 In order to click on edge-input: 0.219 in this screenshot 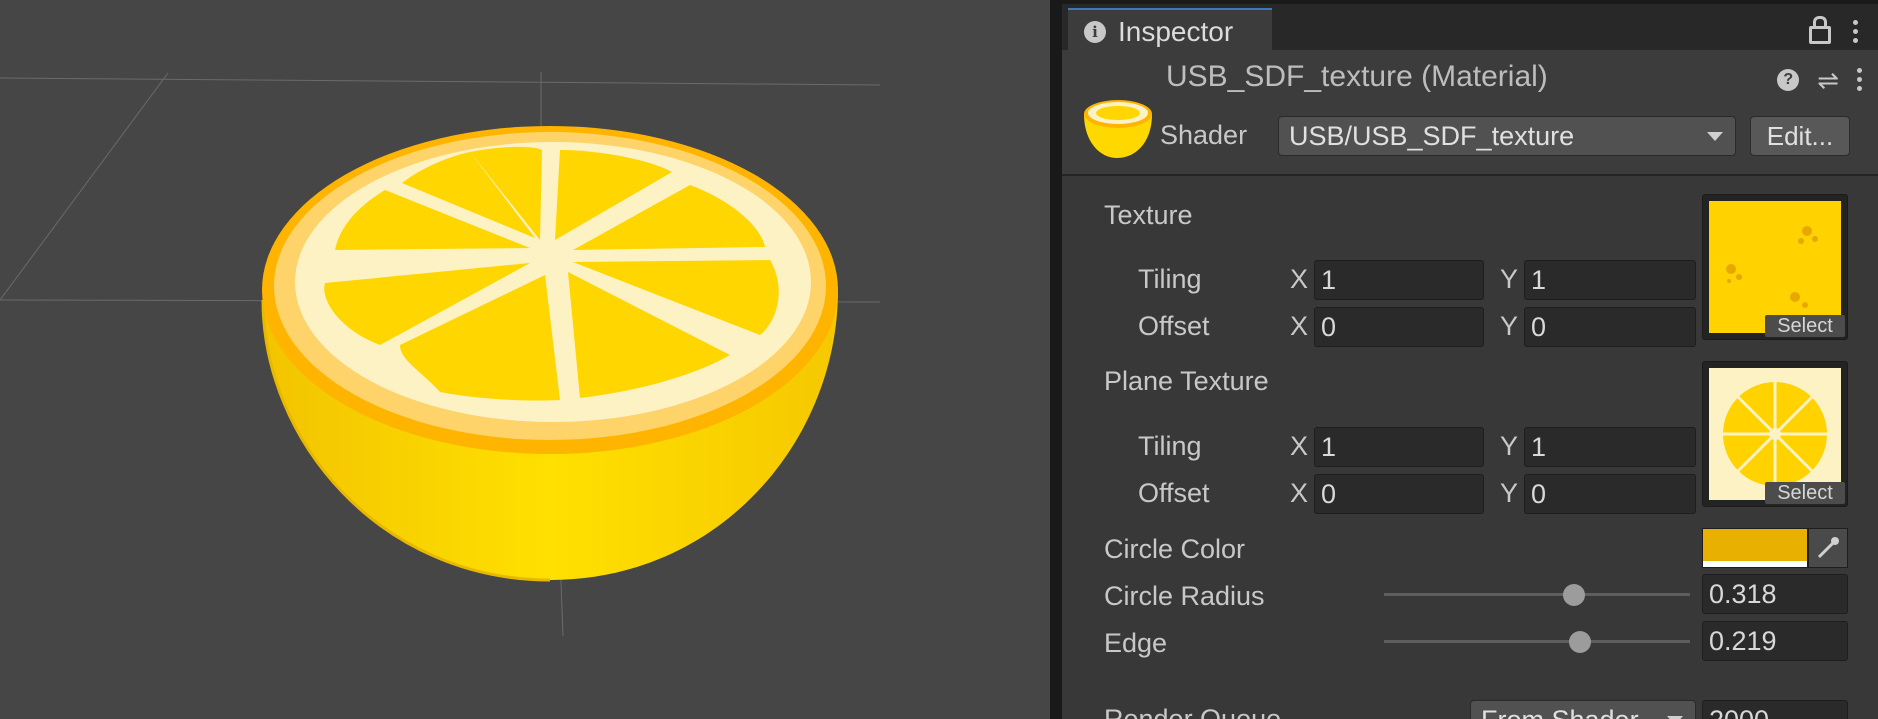, I will do `click(1775, 641)`.